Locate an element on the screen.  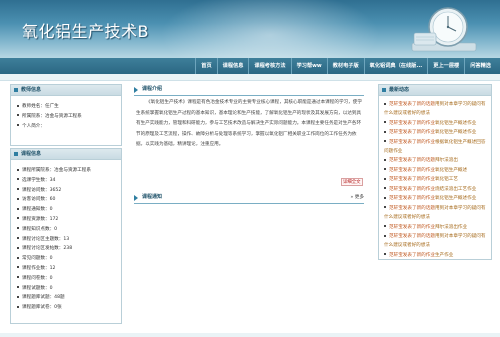
list-item: 课程题库试题：48题 is located at coordinates (69, 298).